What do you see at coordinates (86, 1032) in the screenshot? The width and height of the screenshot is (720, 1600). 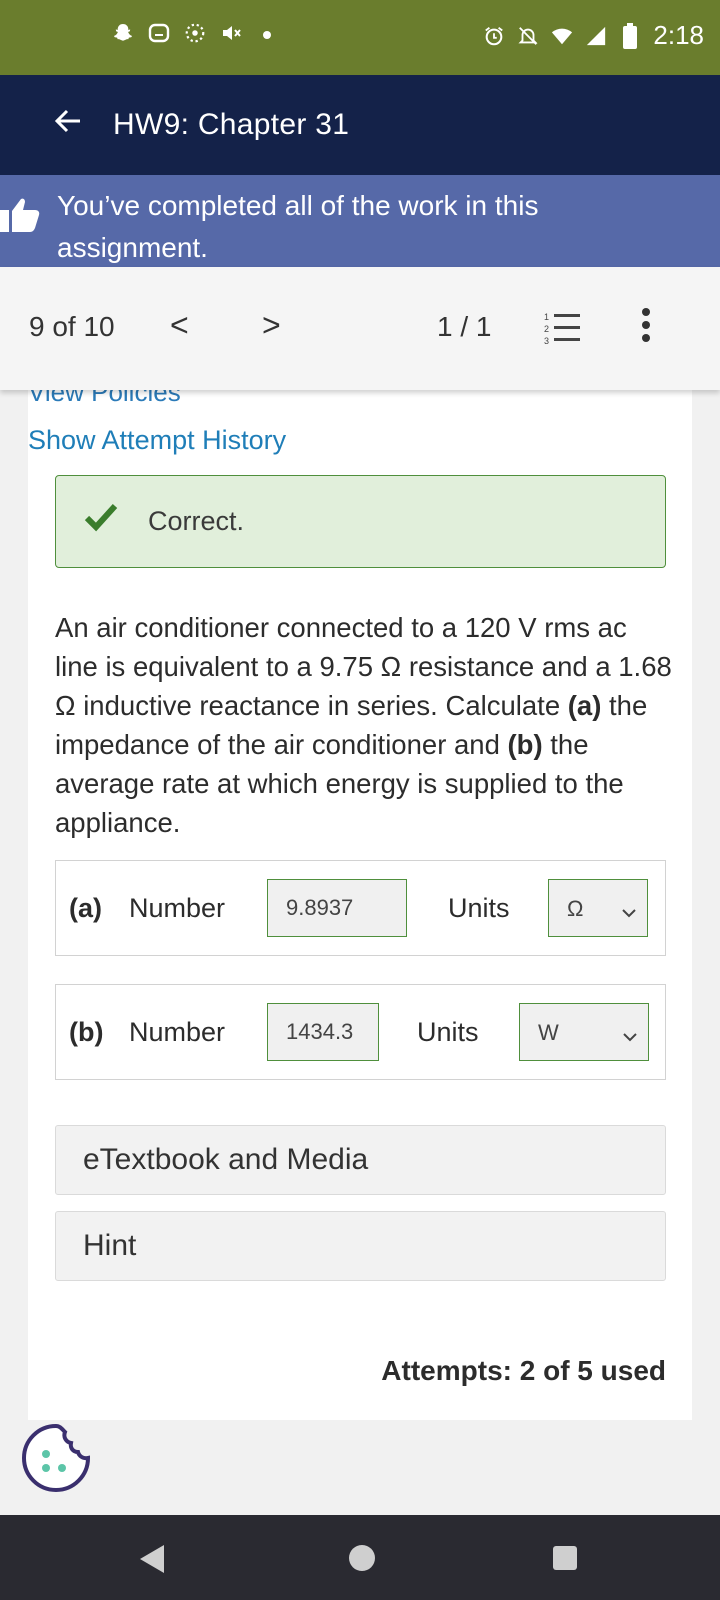 I see `answer-label-b: (b)` at bounding box center [86, 1032].